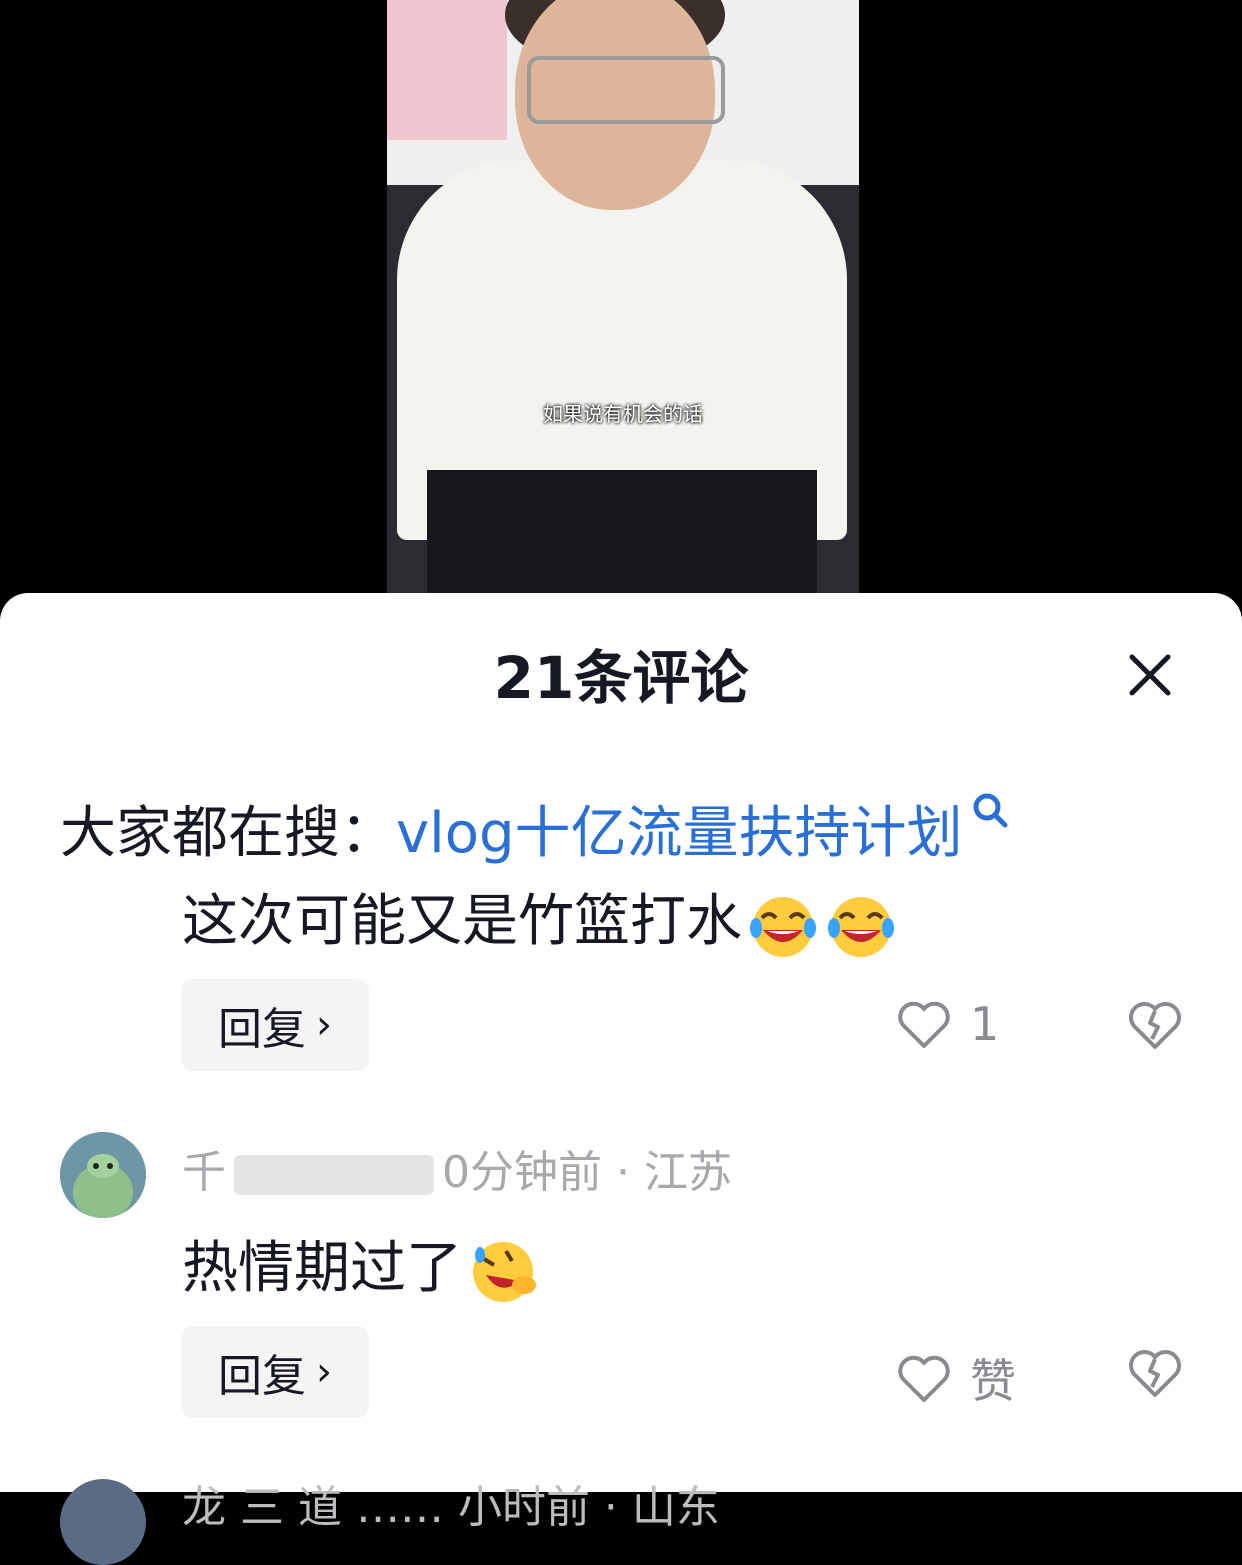 Image resolution: width=1242 pixels, height=1565 pixels. Describe the element at coordinates (623, 296) in the screenshot. I see `video-frame: 如果说有机会的话` at that location.